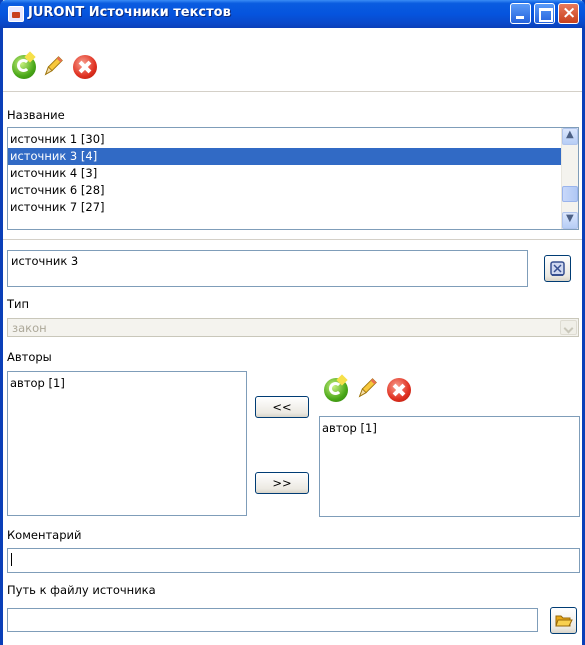  I want to click on close-icon: ×, so click(569, 13).